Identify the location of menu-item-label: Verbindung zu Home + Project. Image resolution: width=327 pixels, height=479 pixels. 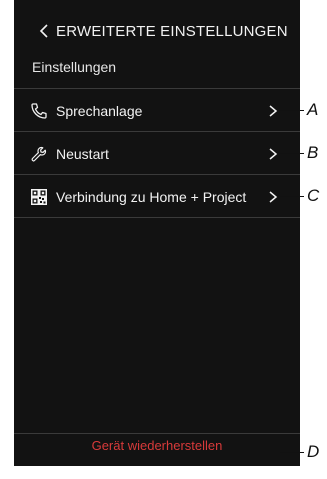
(151, 197).